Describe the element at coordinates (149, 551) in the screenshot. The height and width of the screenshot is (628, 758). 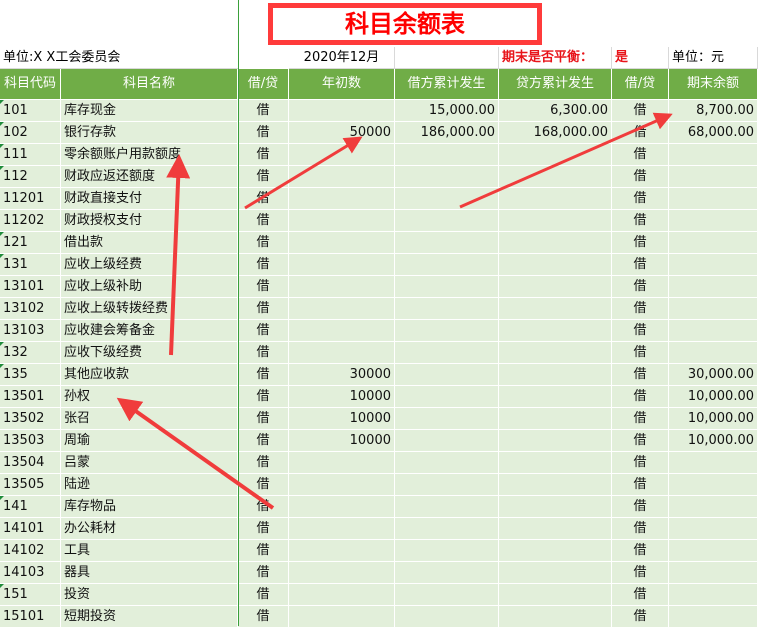
I see `cell-name: 工具` at that location.